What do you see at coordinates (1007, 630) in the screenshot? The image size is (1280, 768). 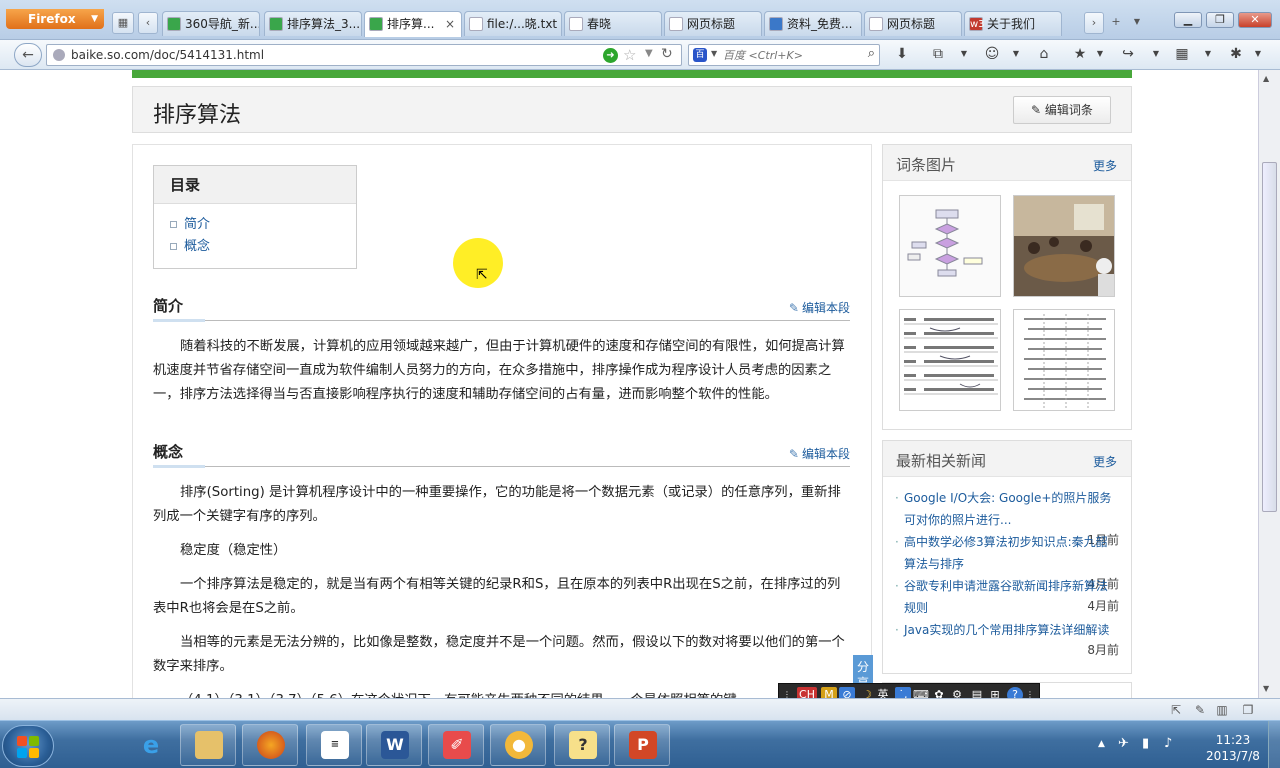 I see `news-item-link: Java实现的几个常用排序算法详细解读` at bounding box center [1007, 630].